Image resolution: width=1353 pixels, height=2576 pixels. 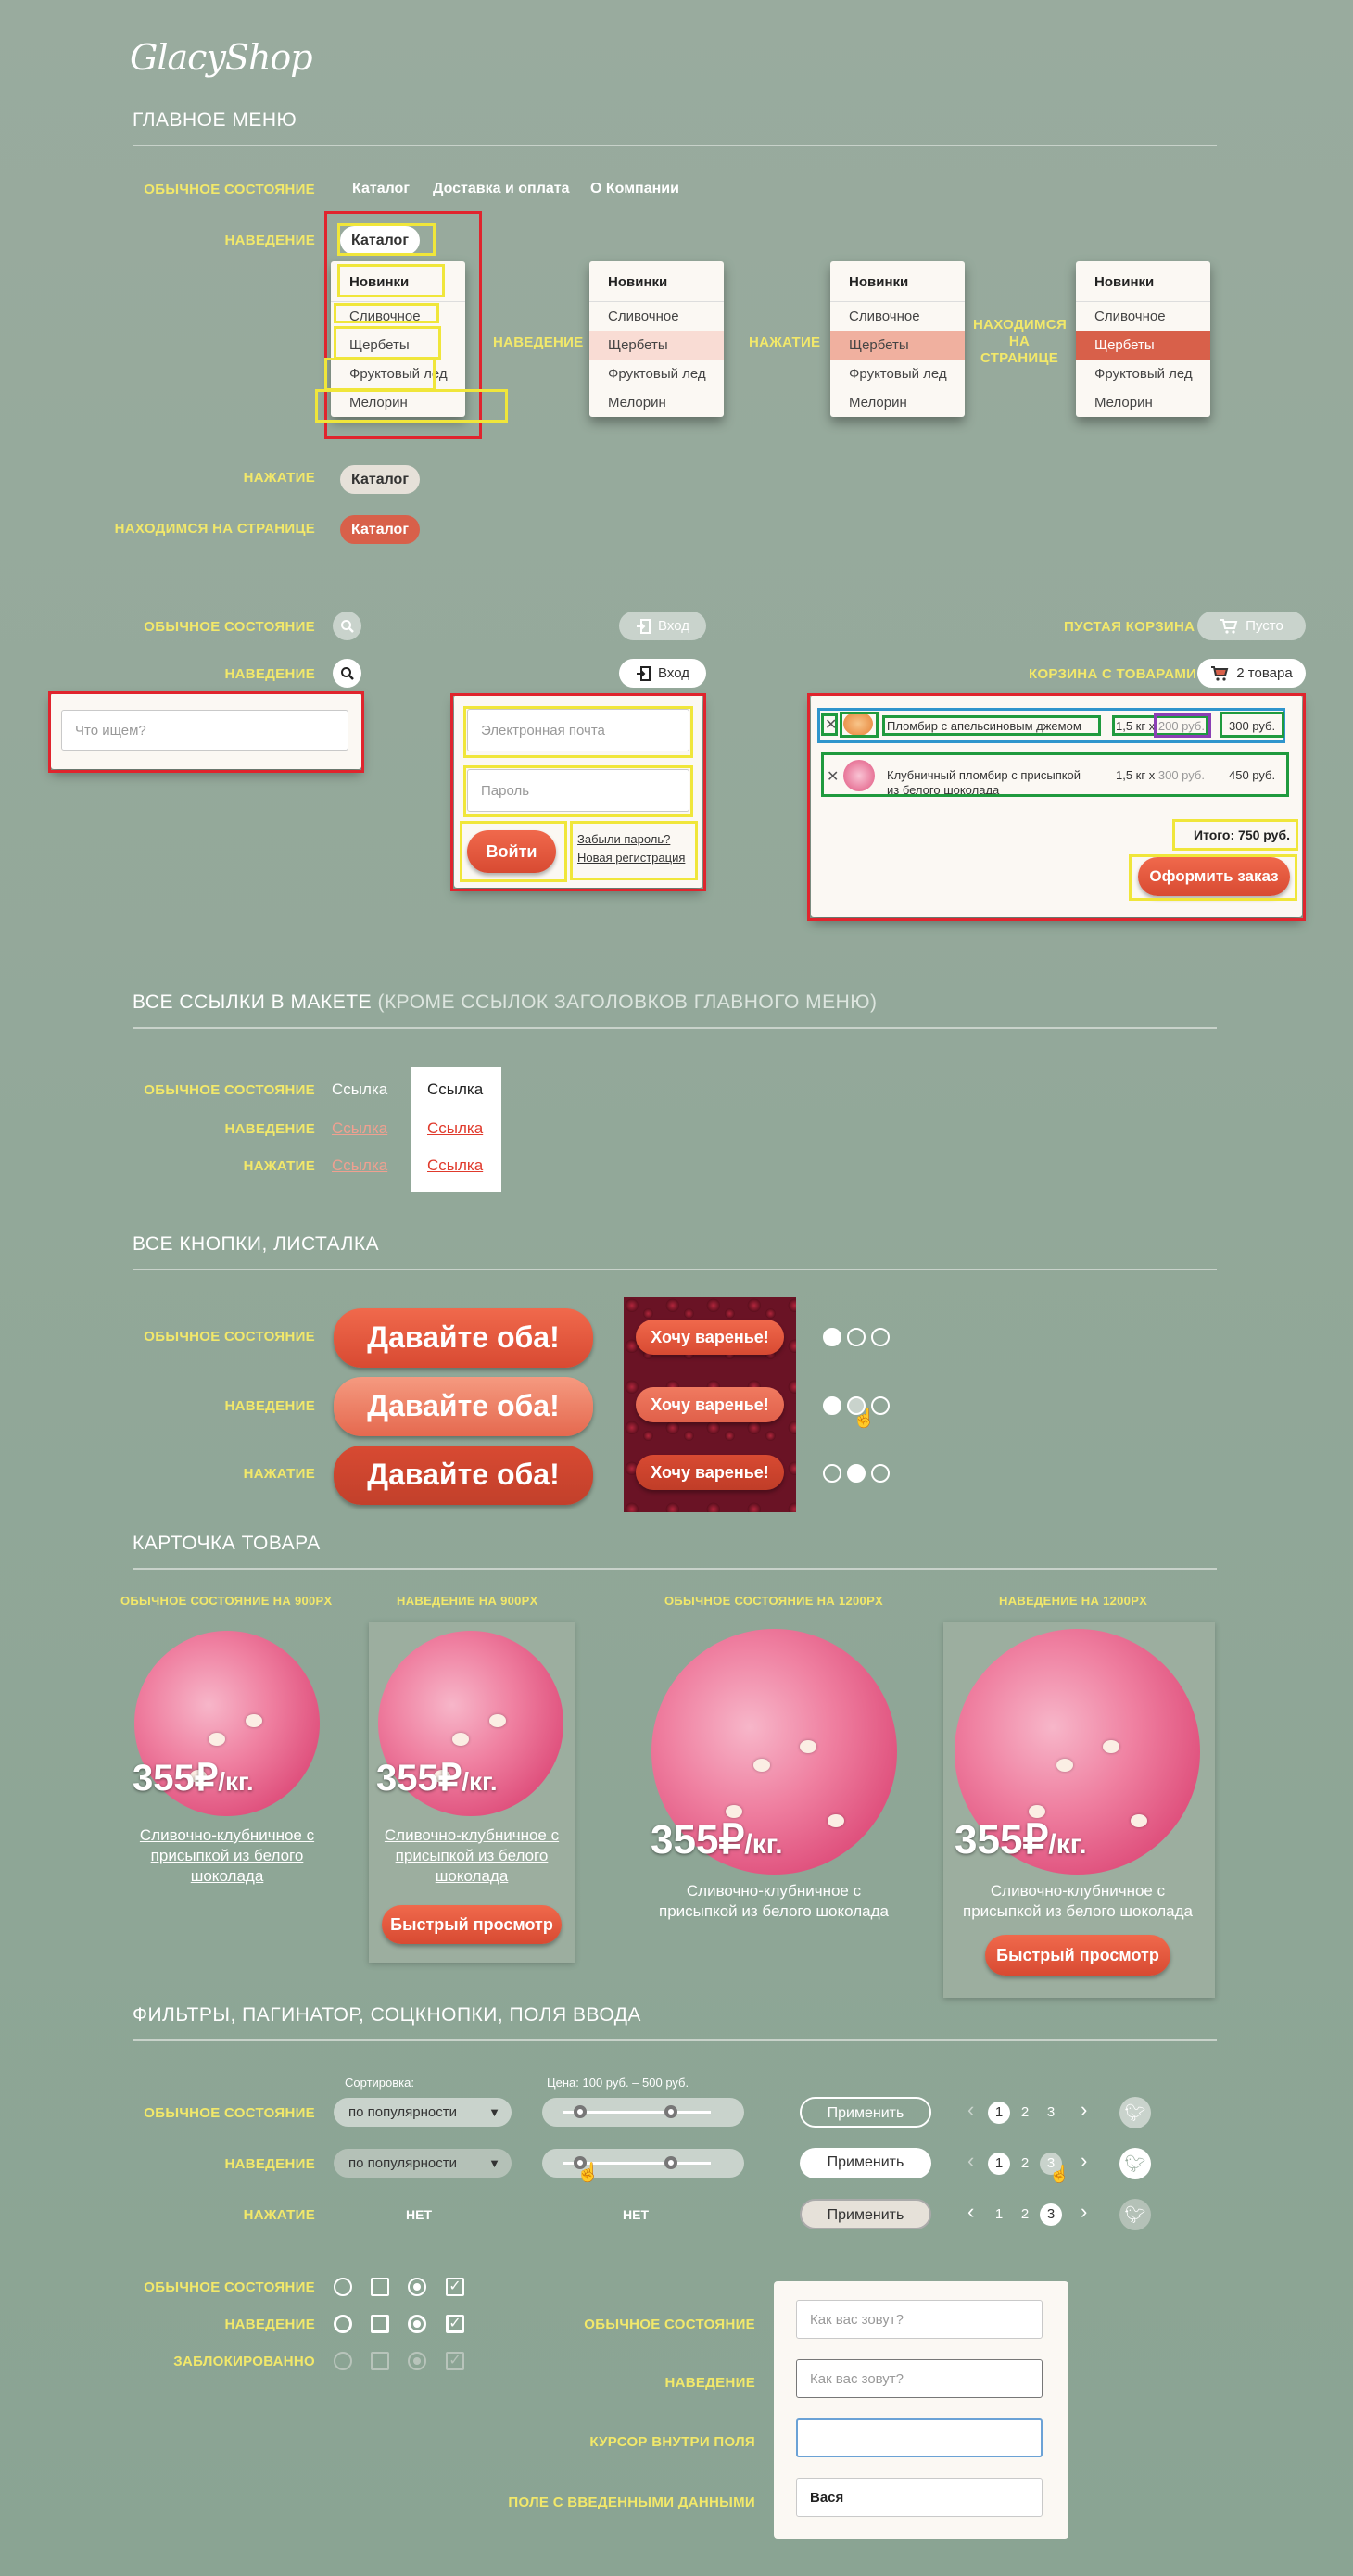 I want to click on state-label-normal: ОБЫЧНОЕ СОСТОЯНИЕ, so click(x=229, y=627).